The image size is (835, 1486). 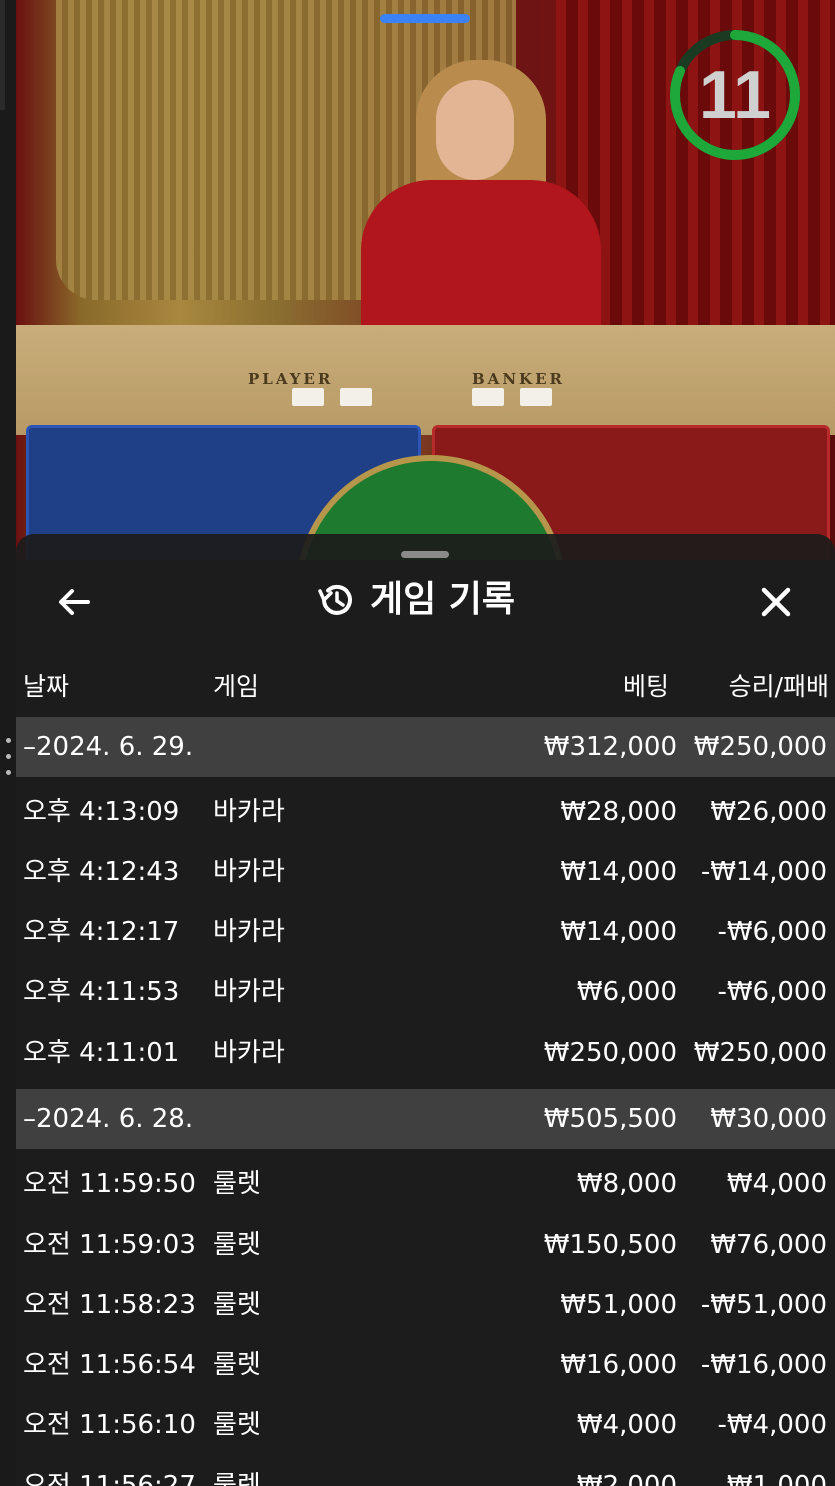 What do you see at coordinates (776, 1184) in the screenshot?
I see `row-result: ₩4,000` at bounding box center [776, 1184].